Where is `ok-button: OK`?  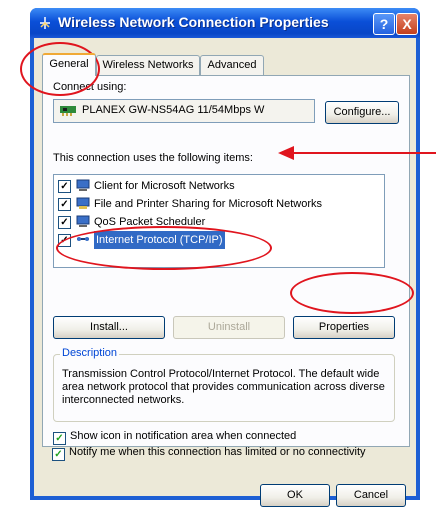 ok-button: OK is located at coordinates (295, 495).